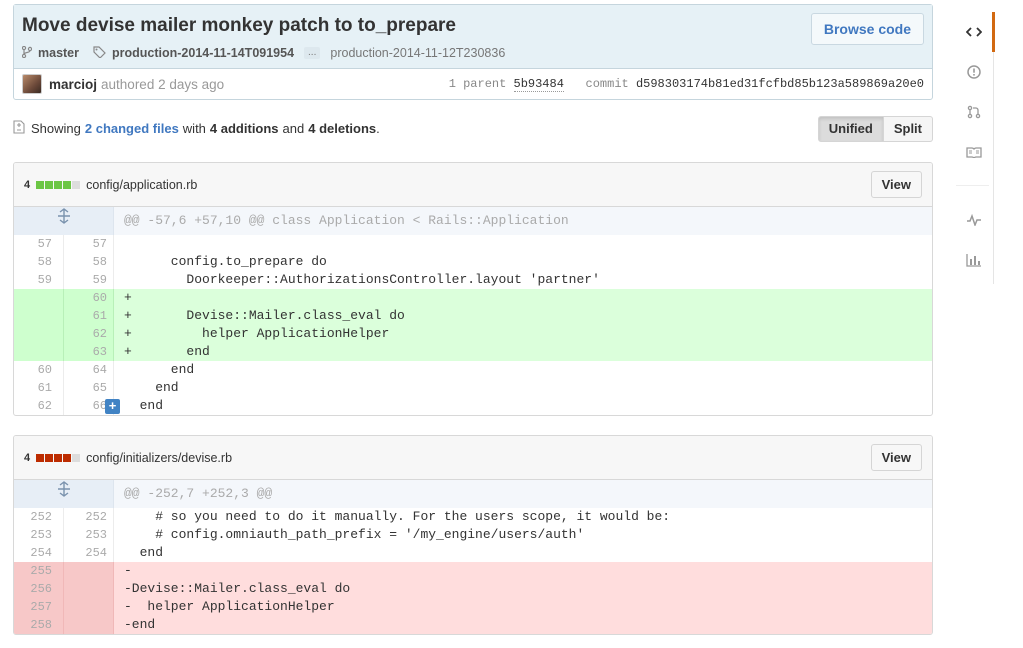 This screenshot has height=648, width=1023. I want to click on diffstat-block-del, so click(67, 457).